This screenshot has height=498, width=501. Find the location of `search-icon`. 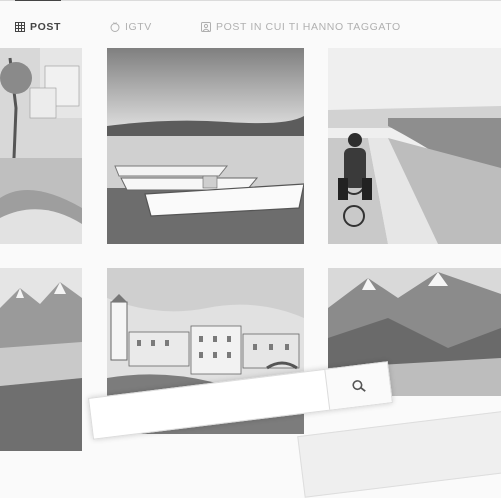

search-icon is located at coordinates (359, 386).